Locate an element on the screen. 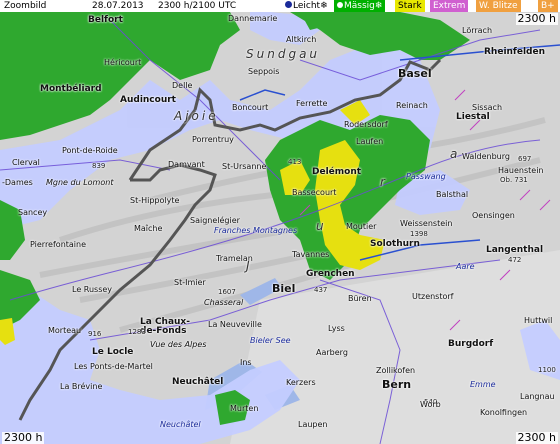  place-label-neuchatel: Neuchâtel is located at coordinates (198, 382).